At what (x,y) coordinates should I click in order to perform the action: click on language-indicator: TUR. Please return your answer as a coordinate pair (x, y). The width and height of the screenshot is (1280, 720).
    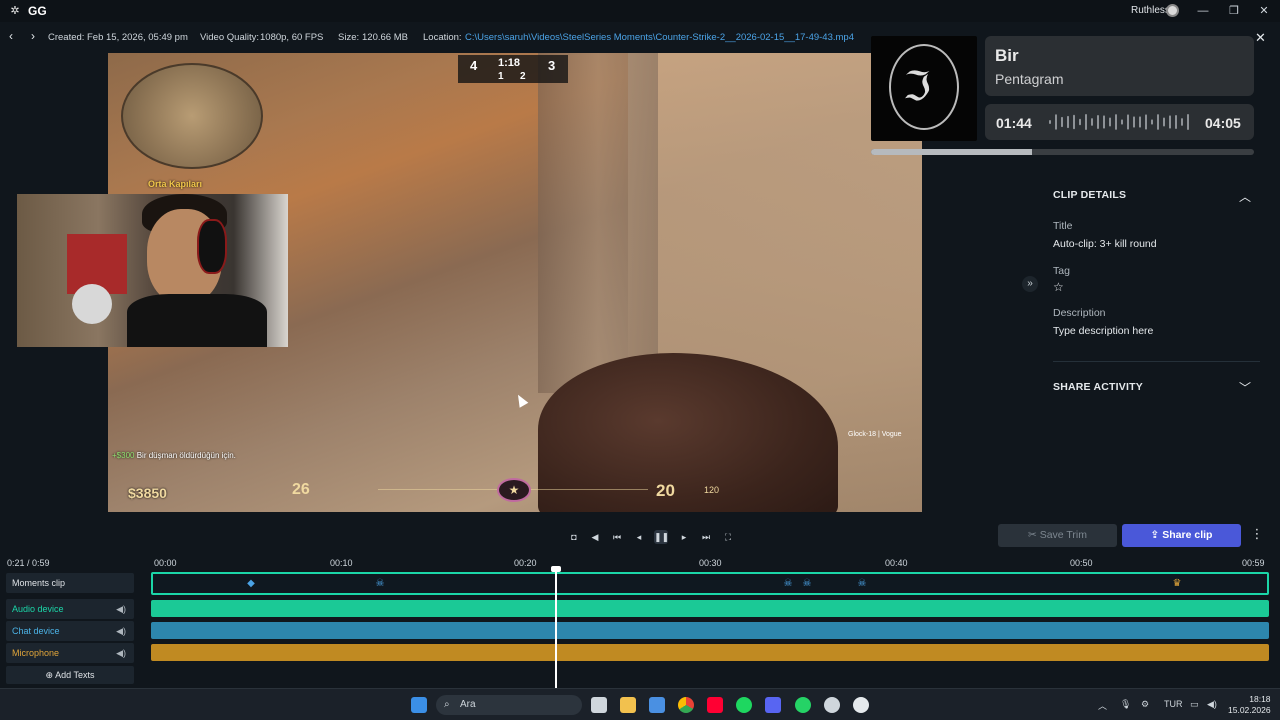
    Looking at the image, I should click on (1173, 704).